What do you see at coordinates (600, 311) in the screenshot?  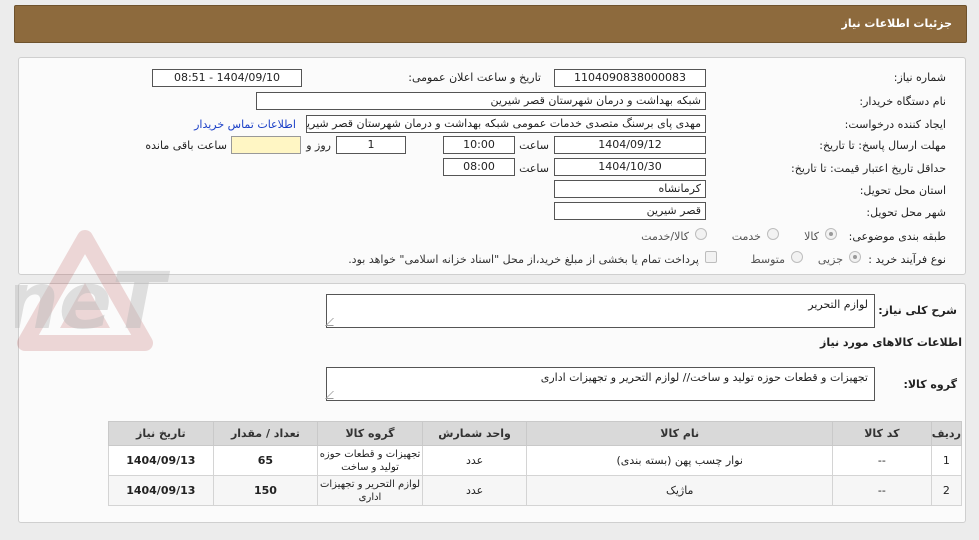 I see `summary-textarea: لوازم التحریر` at bounding box center [600, 311].